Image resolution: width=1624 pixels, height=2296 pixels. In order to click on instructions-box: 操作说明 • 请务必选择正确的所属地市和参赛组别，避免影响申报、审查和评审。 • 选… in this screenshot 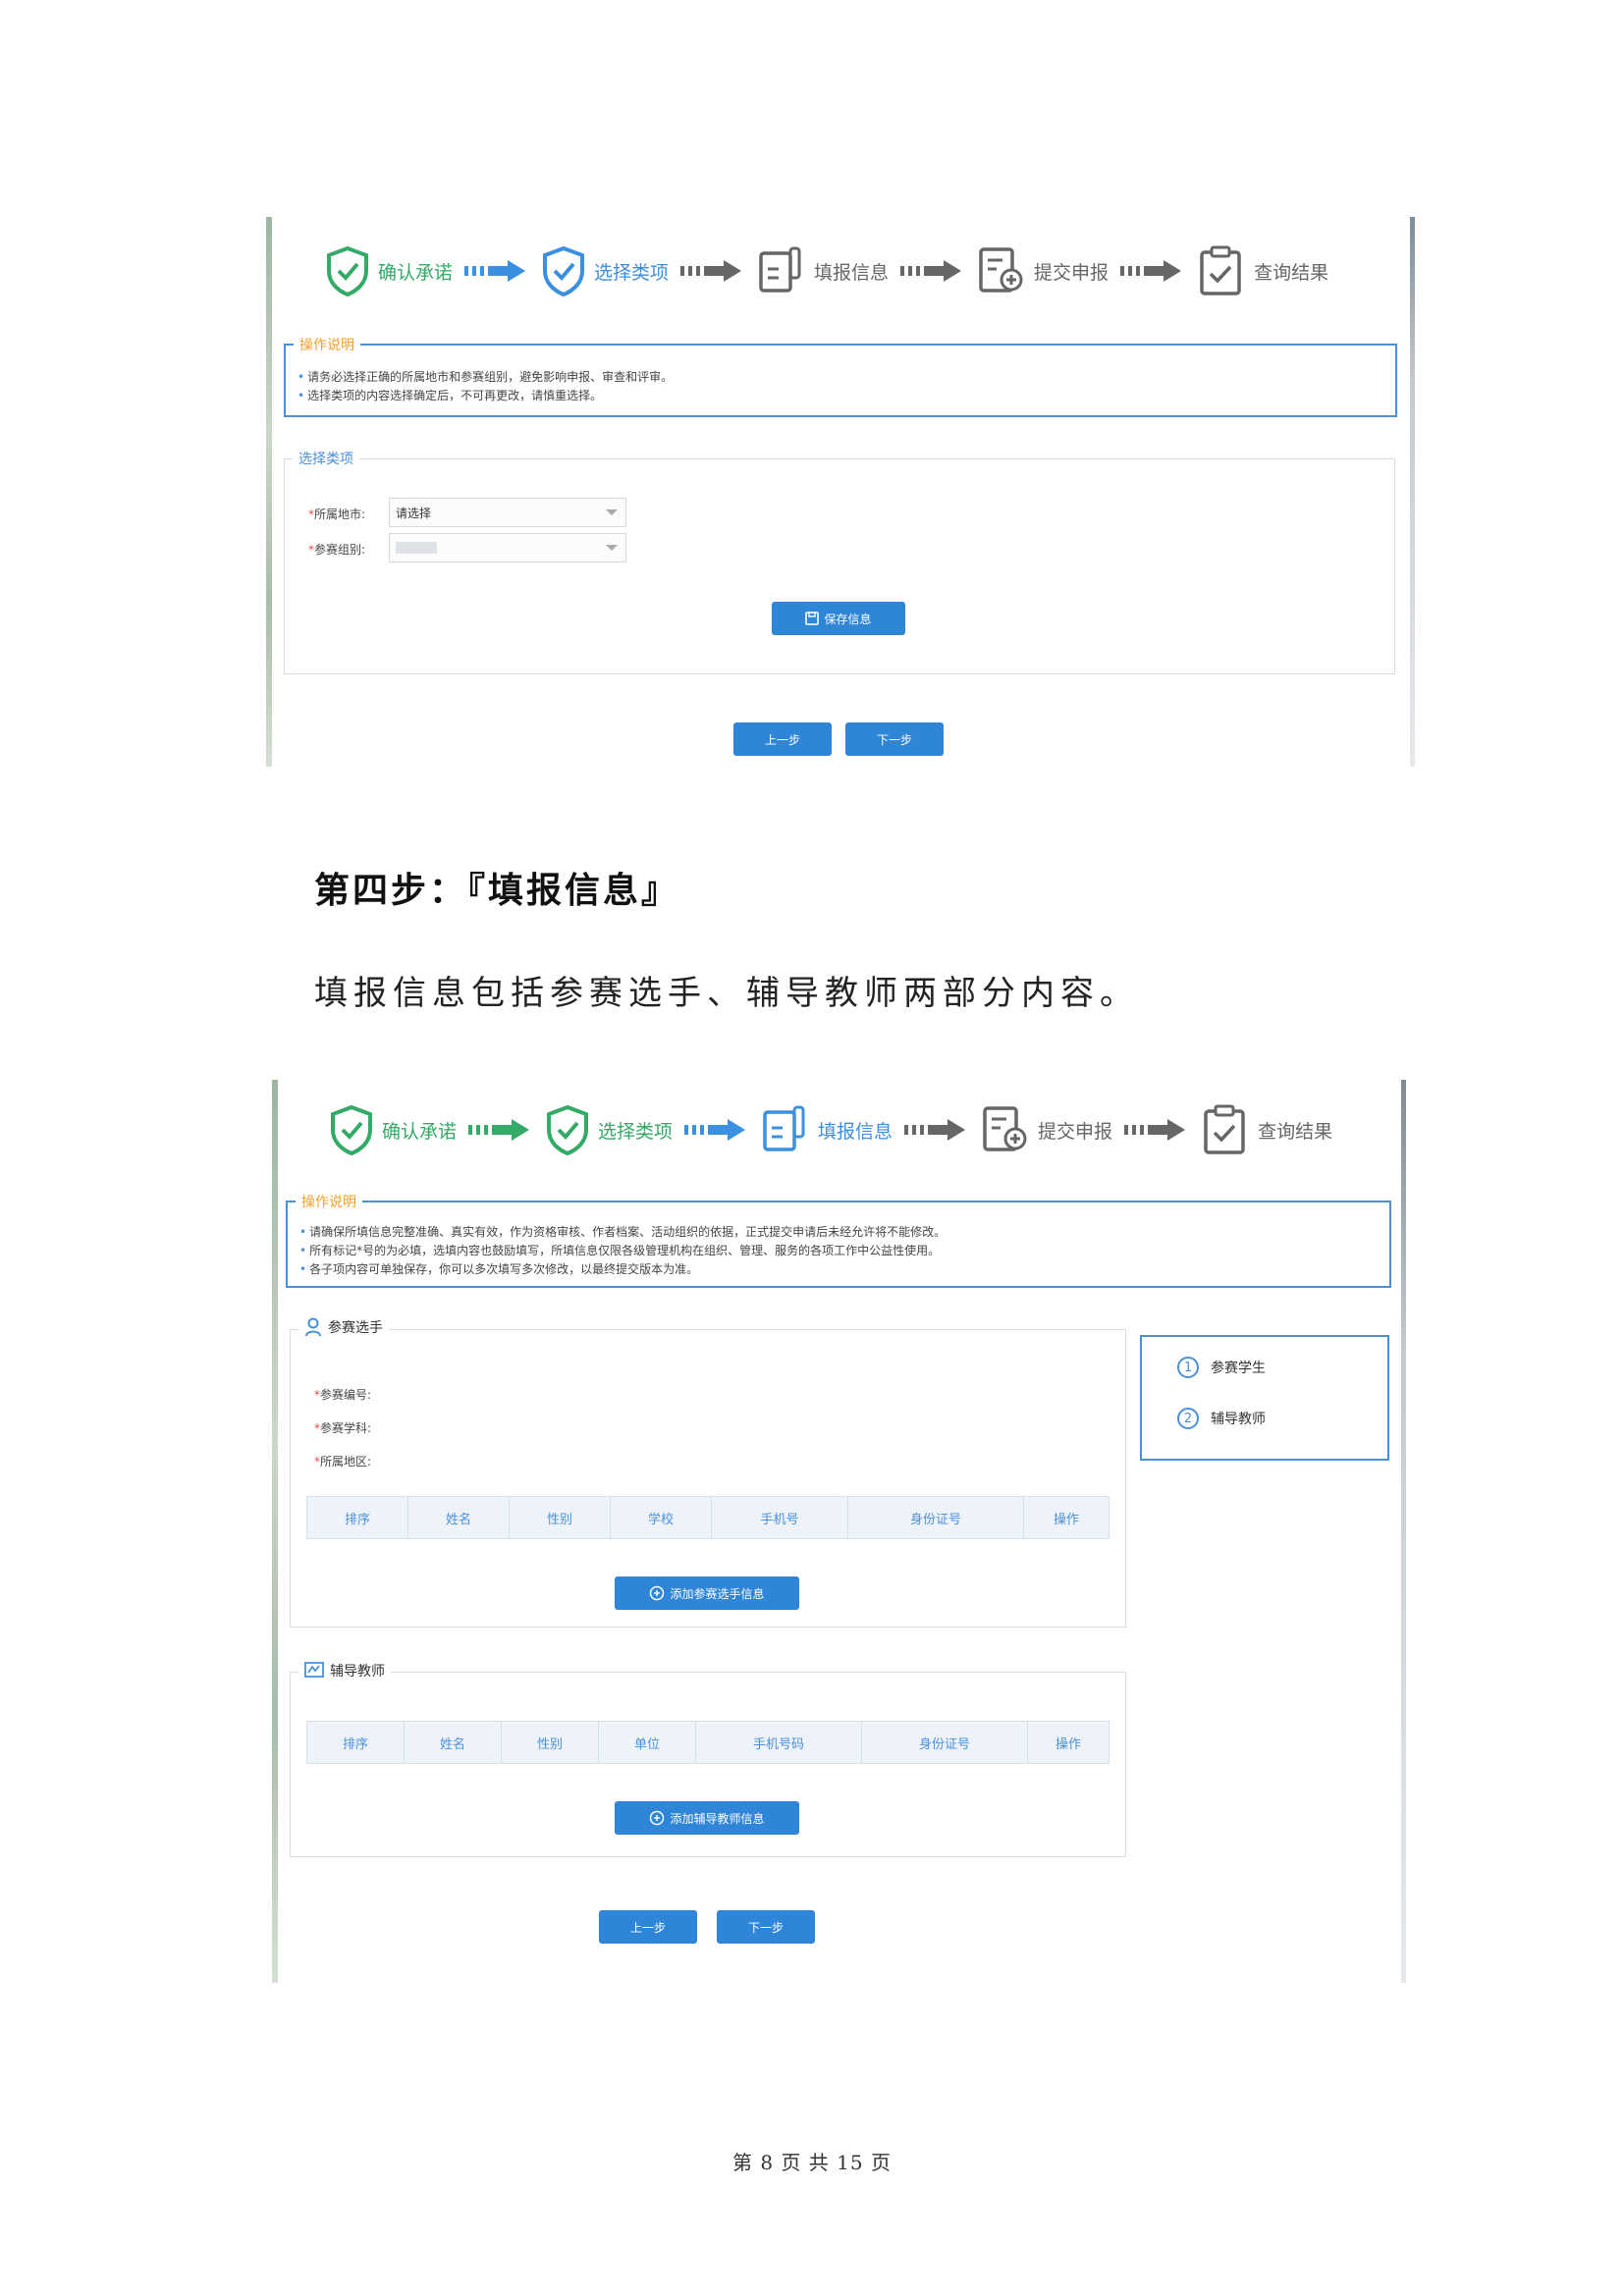, I will do `click(840, 376)`.